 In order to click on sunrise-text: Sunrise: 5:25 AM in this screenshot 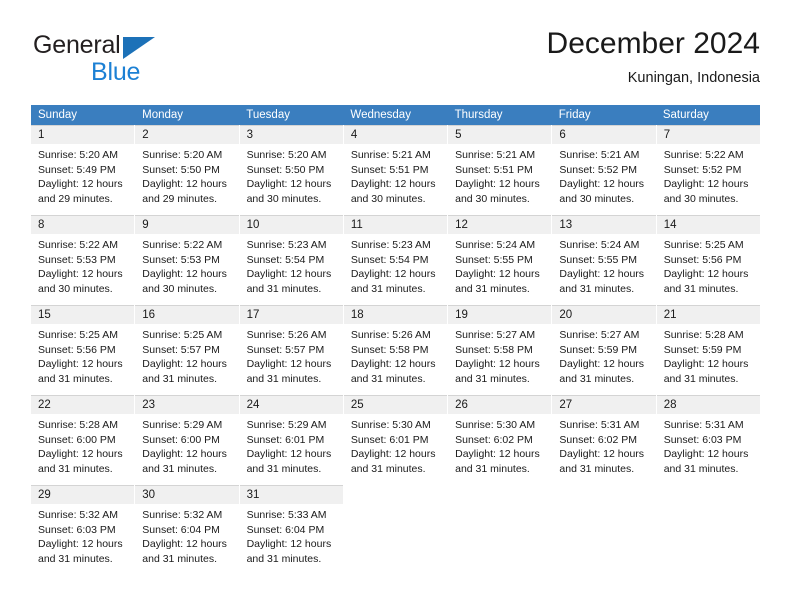, I will do `click(78, 335)`.